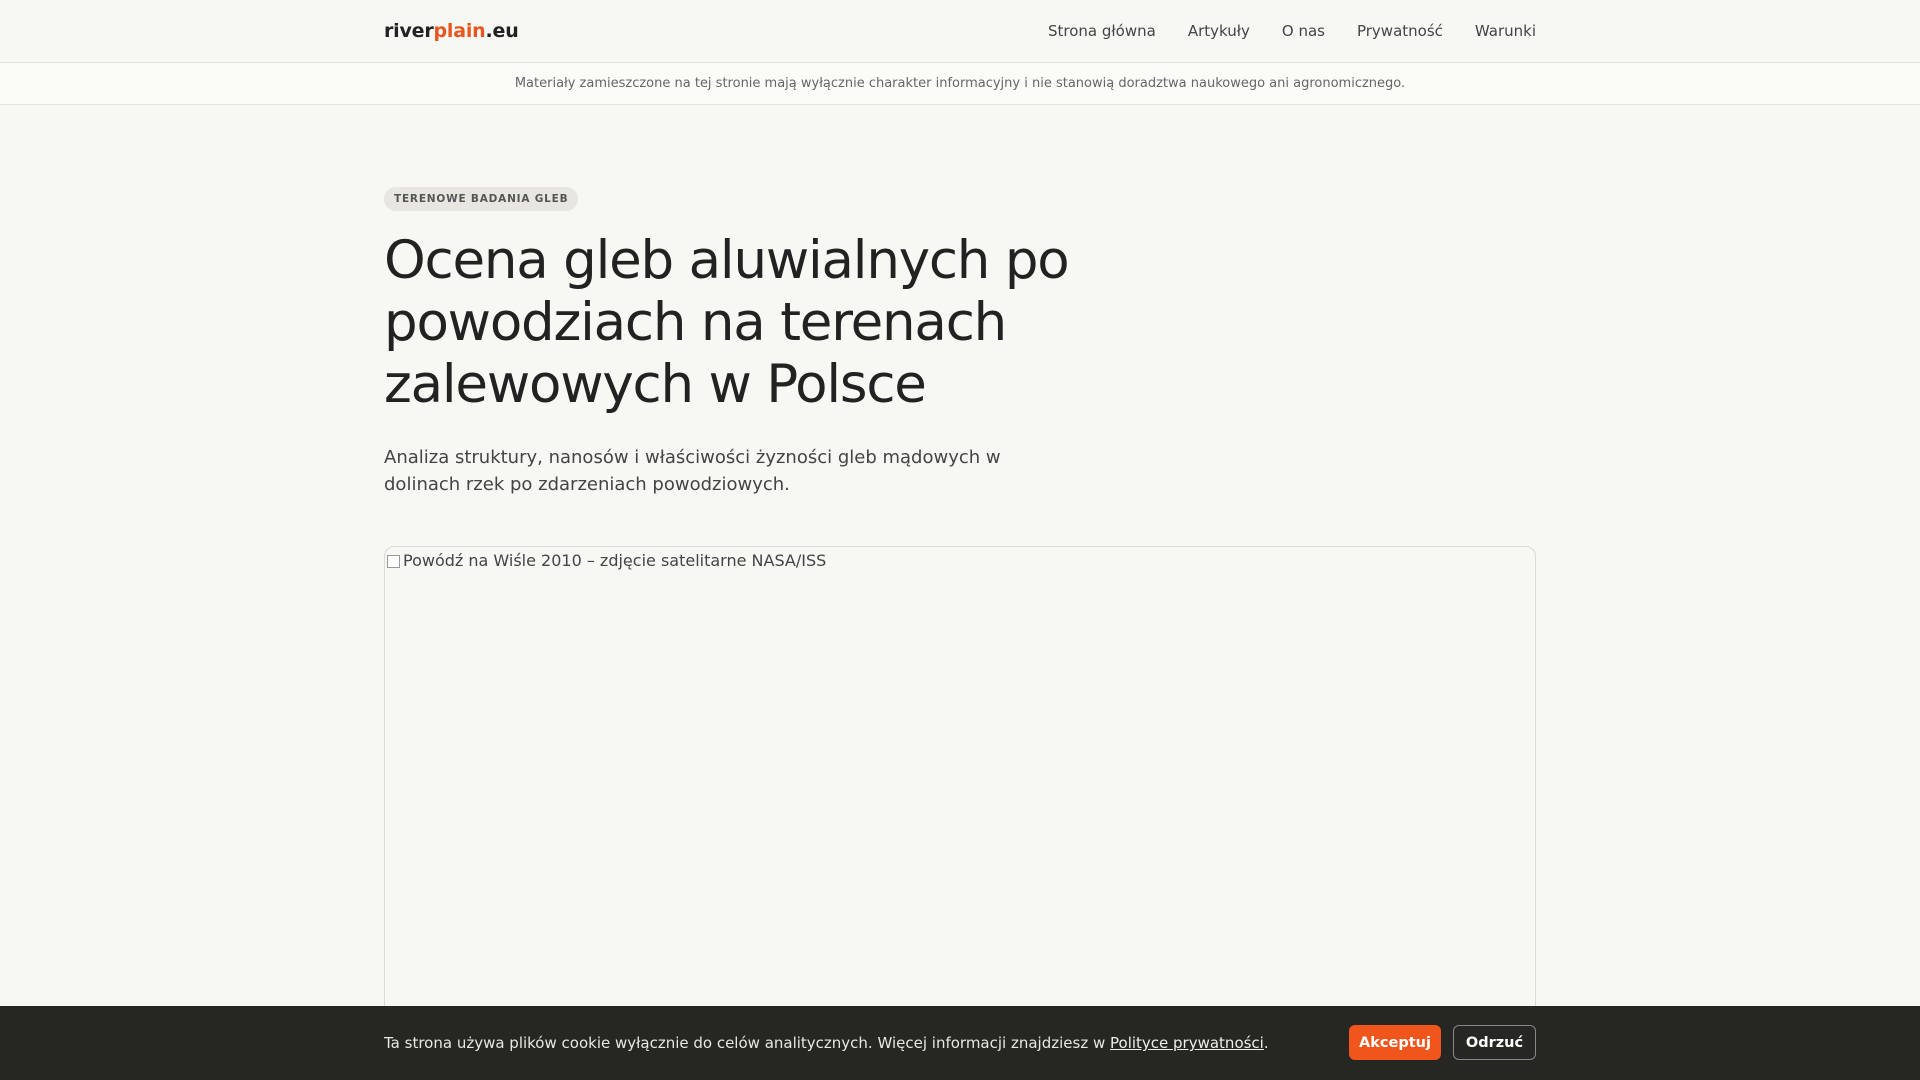 The image size is (1920, 1080). What do you see at coordinates (1187, 1043) in the screenshot?
I see `privacy-policy-link: Polityce prywatności` at bounding box center [1187, 1043].